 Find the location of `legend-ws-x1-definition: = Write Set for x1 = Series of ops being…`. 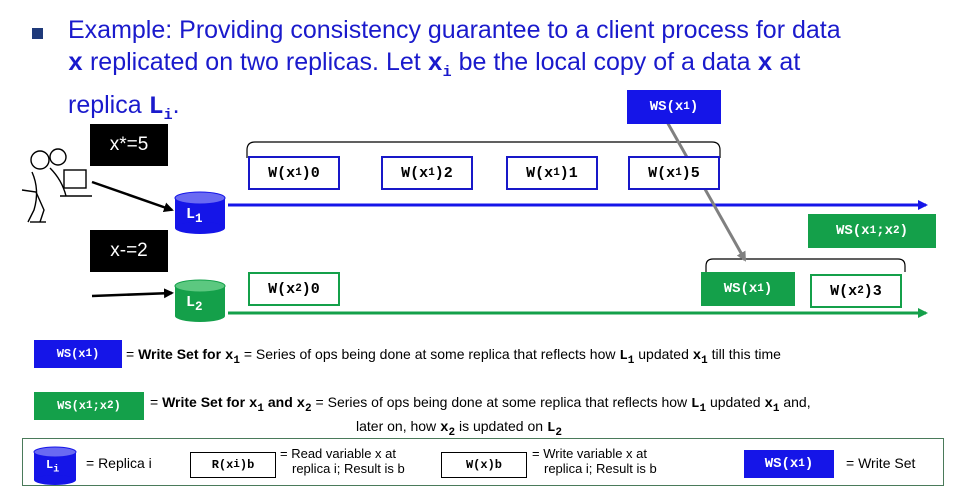

legend-ws-x1-definition: = Write Set for x1 = Series of ops being… is located at coordinates (453, 356).